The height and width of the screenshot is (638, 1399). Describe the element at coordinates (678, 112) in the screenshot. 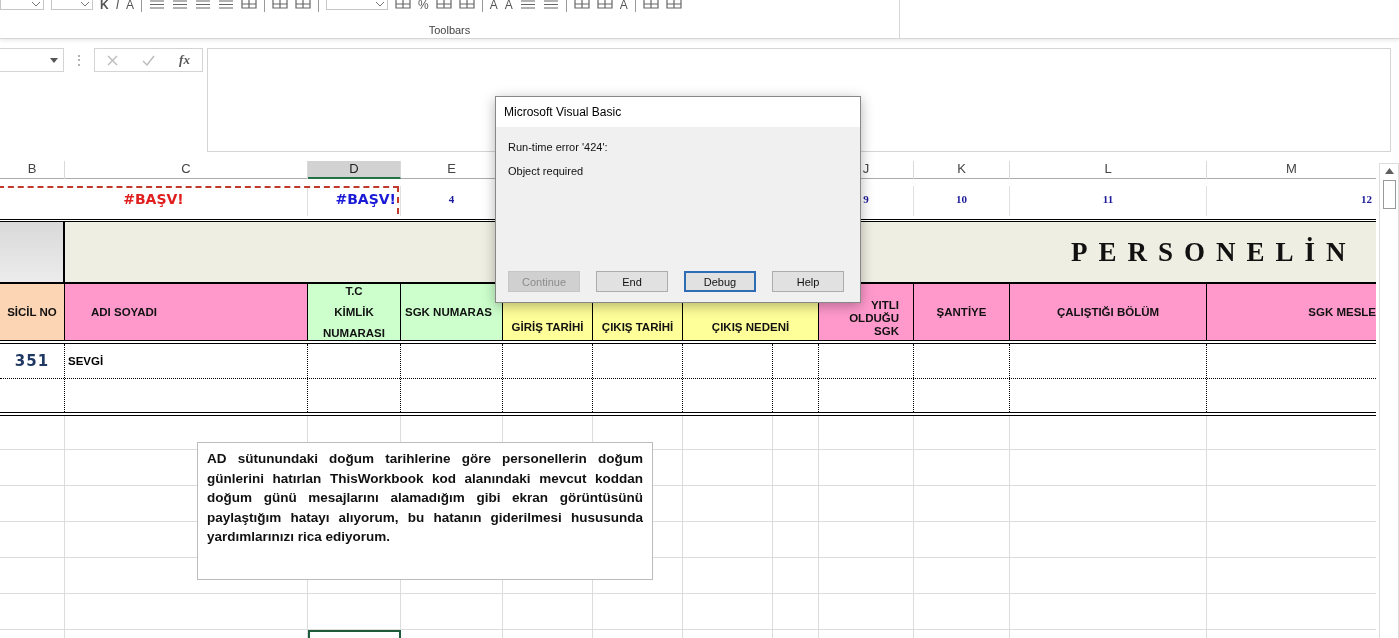

I see `dialog-title: Microsoft Visual Basic` at that location.